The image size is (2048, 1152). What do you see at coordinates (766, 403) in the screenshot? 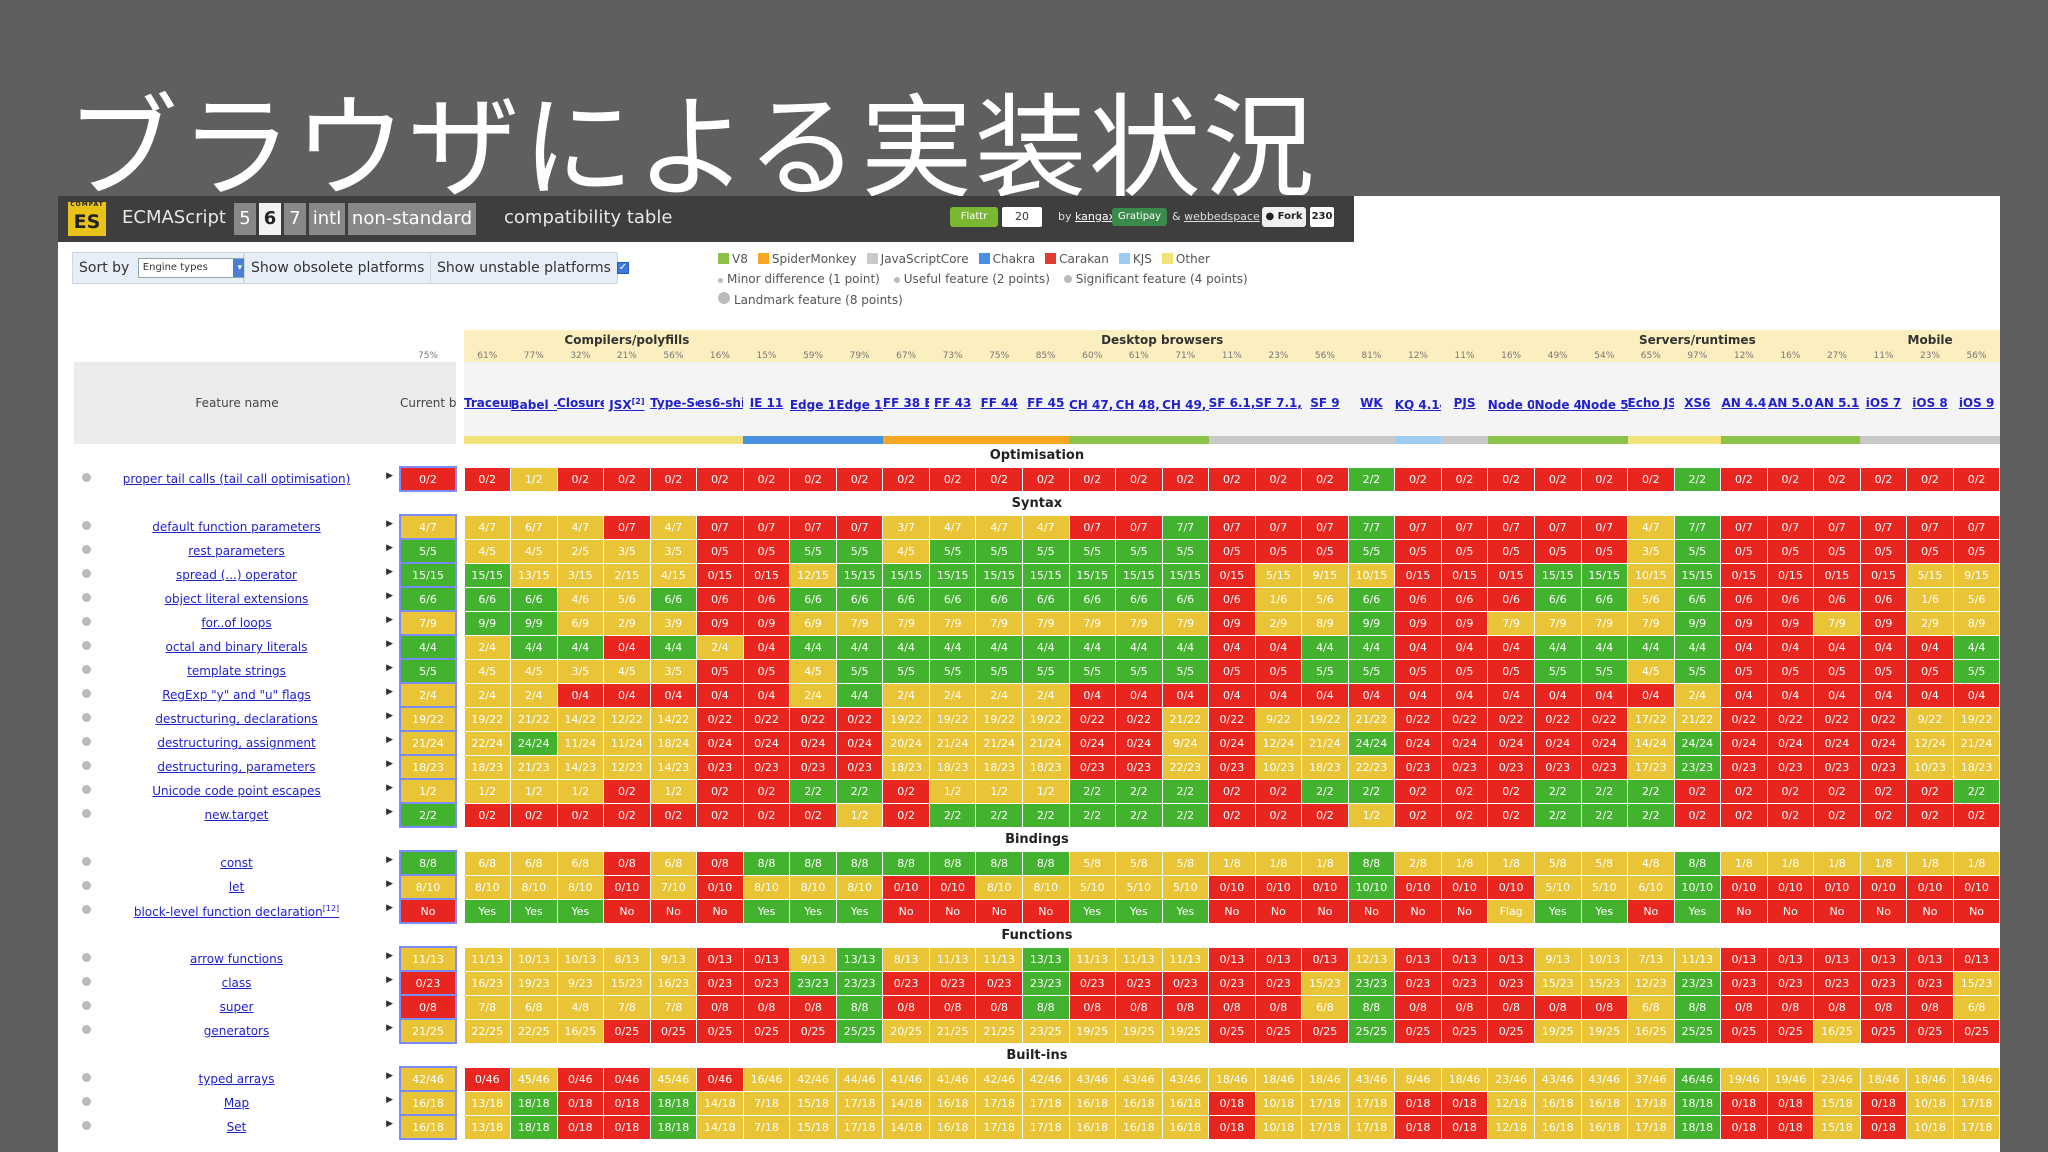
I see `platform-ie-11: IE 11` at bounding box center [766, 403].